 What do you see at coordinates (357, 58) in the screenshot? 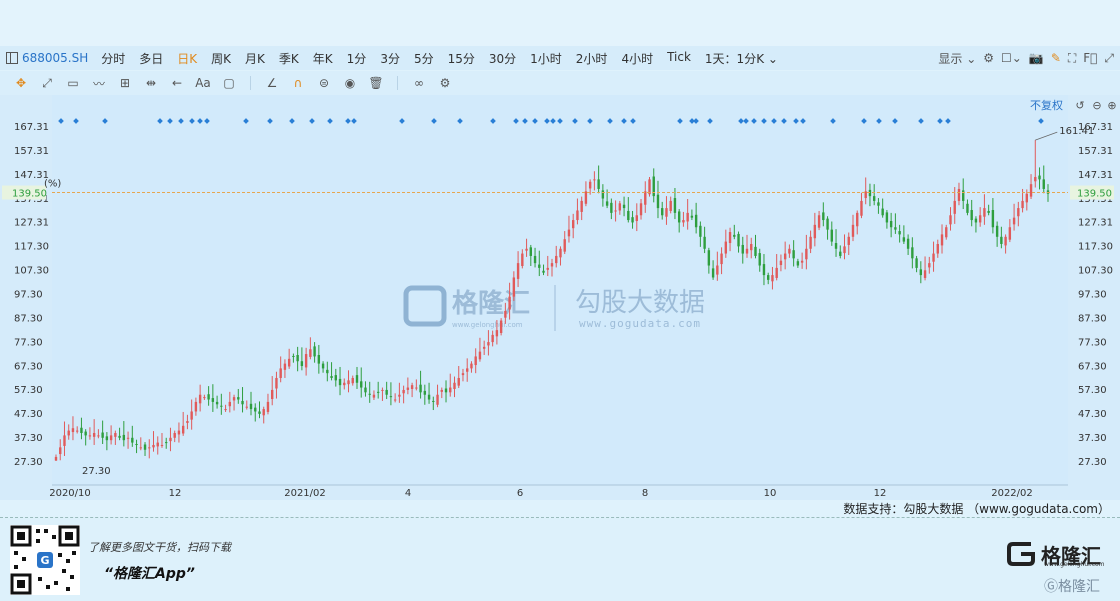
I see `tab-7: 1分` at bounding box center [357, 58].